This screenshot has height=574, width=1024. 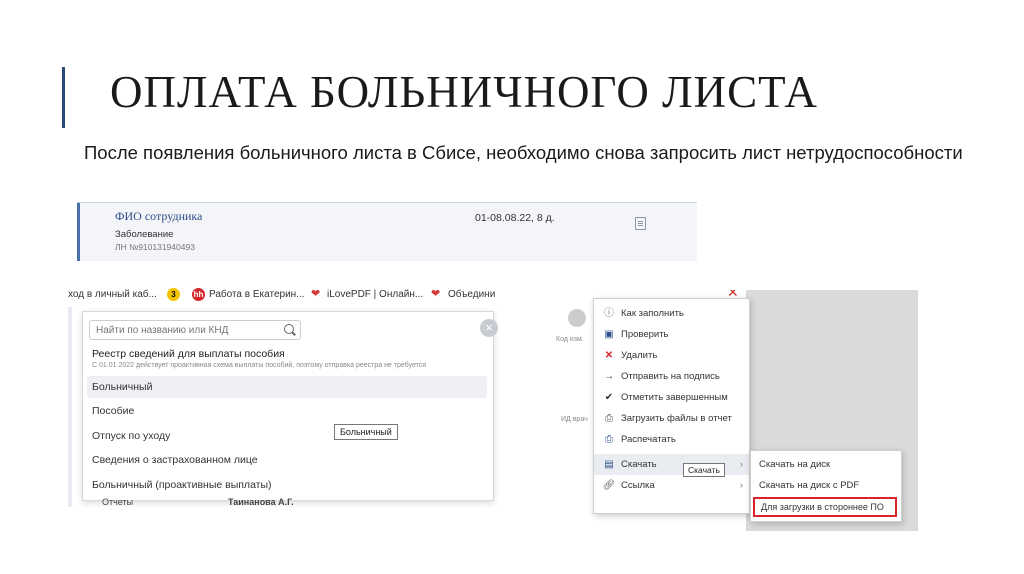 What do you see at coordinates (144, 234) in the screenshot?
I see `sick-leave-reason: Заболевание` at bounding box center [144, 234].